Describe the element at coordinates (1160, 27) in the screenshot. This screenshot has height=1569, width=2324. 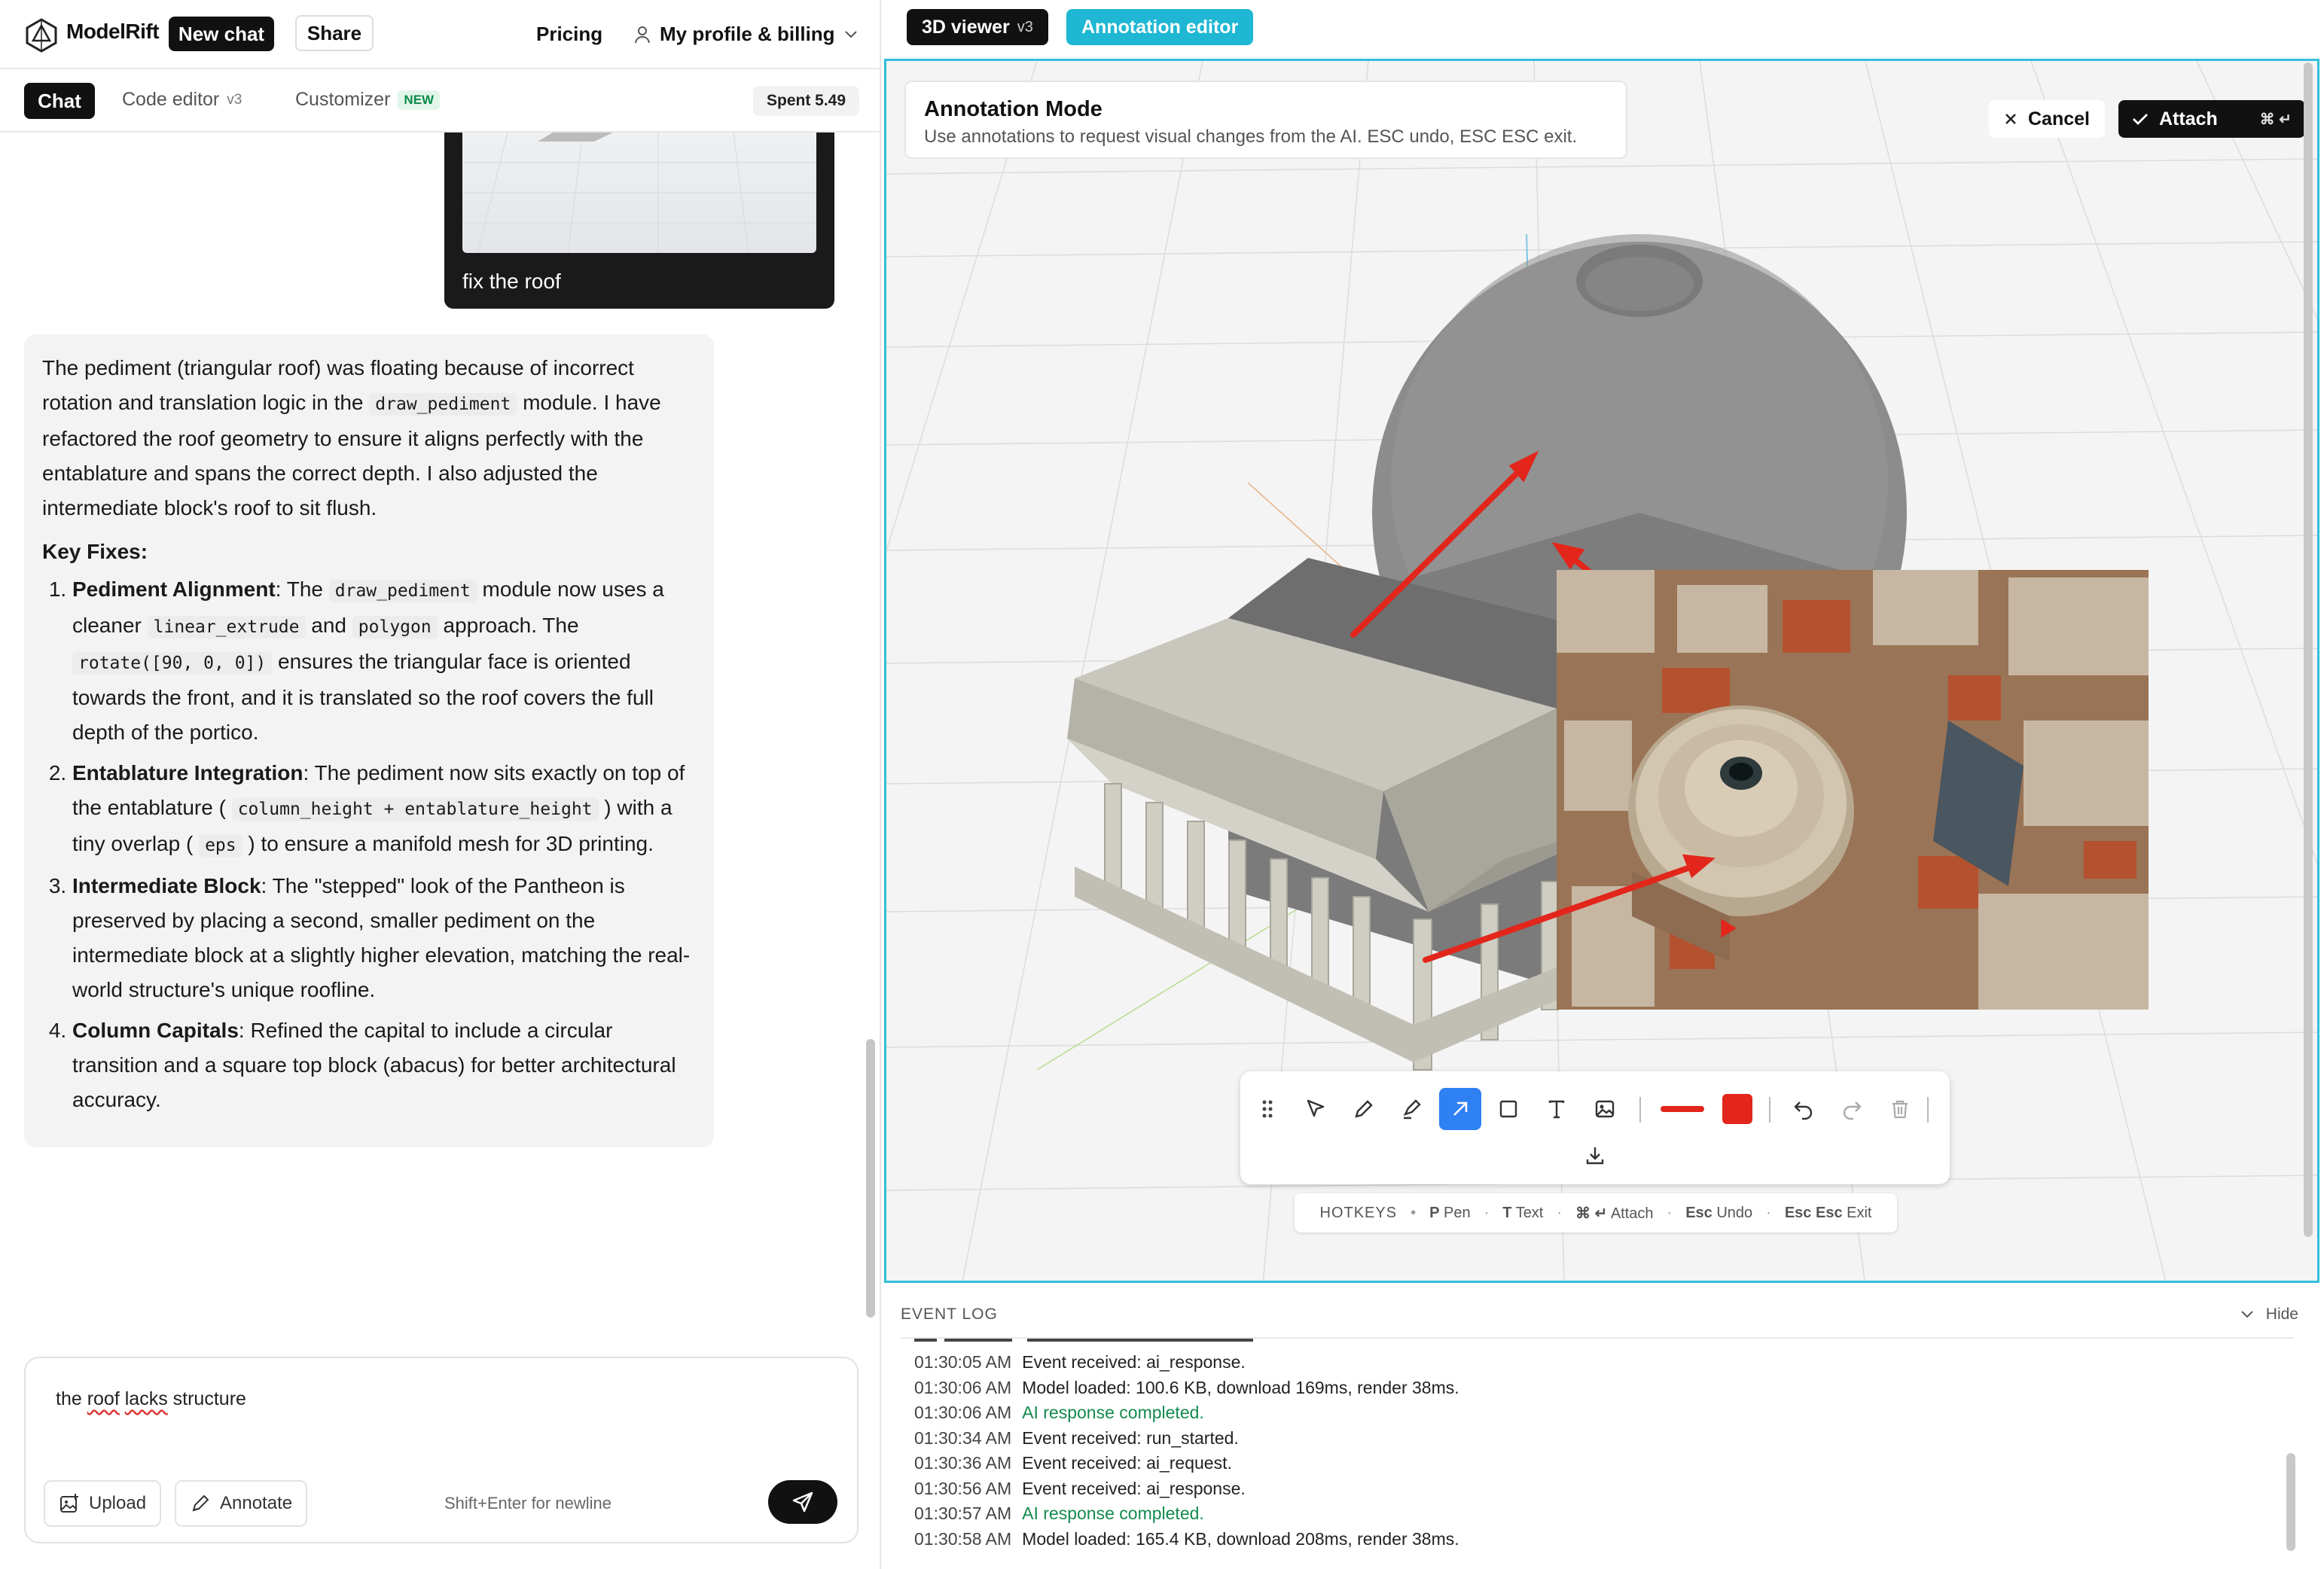
I see `tab-annotation-editor: Annotation editor` at that location.